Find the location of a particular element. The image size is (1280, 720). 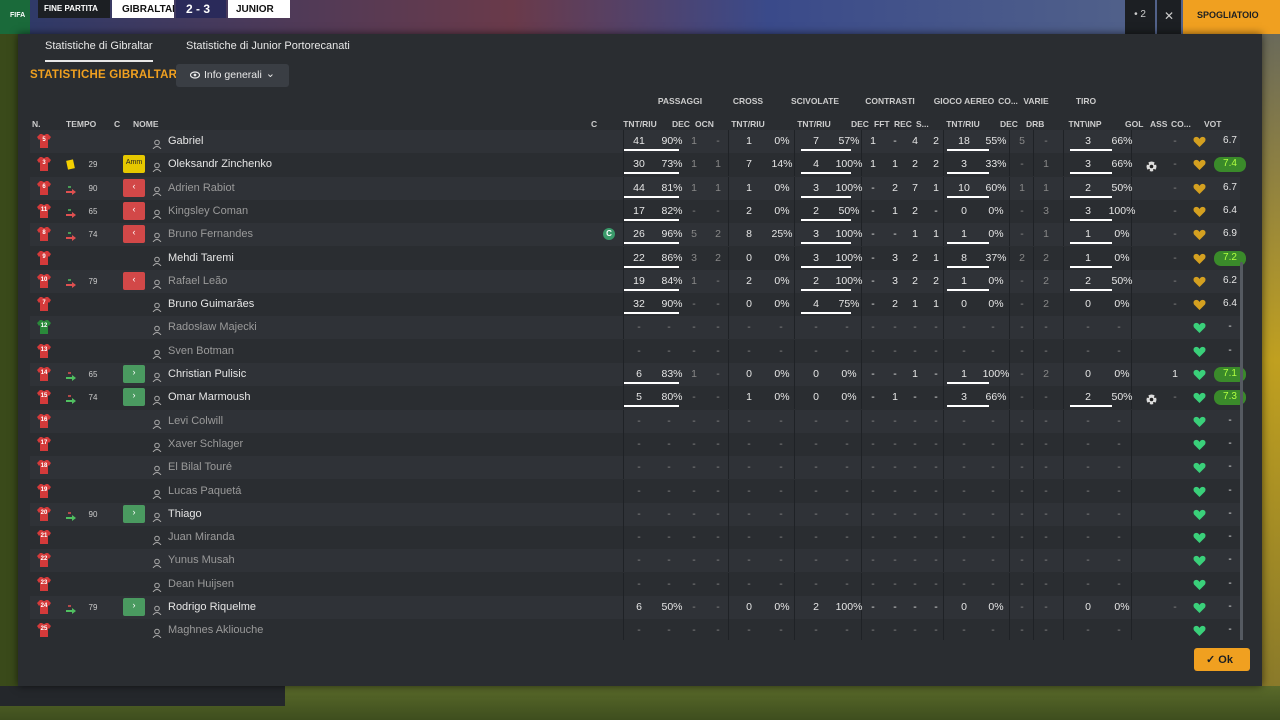

player-name: Thiago is located at coordinates (185, 514).